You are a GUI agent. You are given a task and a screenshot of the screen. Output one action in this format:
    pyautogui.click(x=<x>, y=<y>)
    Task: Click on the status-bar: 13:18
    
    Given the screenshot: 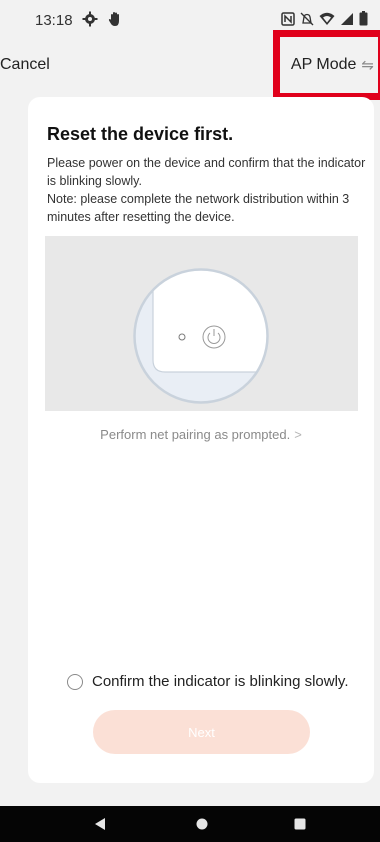 What is the action you would take?
    pyautogui.click(x=190, y=20)
    